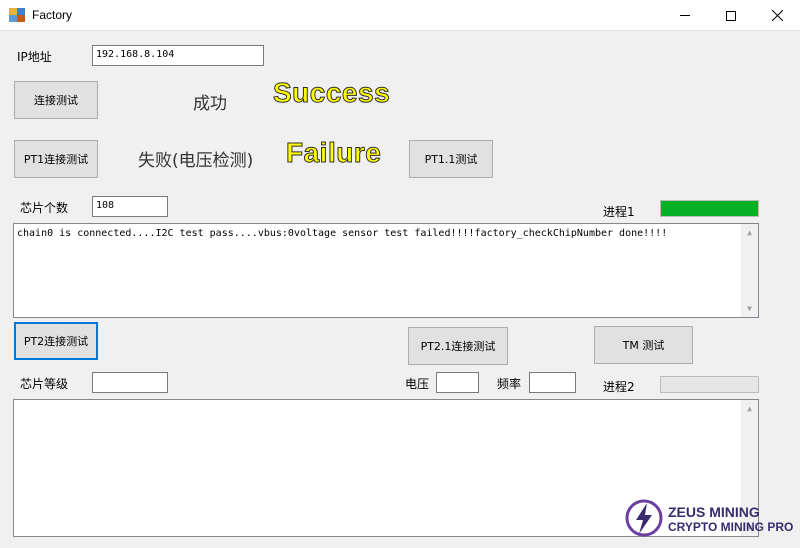 This screenshot has width=800, height=548. What do you see at coordinates (44, 384) in the screenshot?
I see `chip-grade-label: 芯片等级` at bounding box center [44, 384].